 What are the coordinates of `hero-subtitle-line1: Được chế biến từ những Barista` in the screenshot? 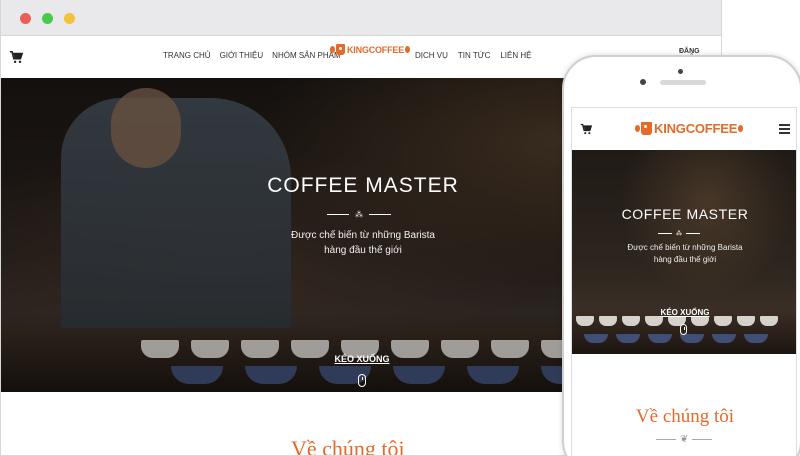 It's located at (363, 235).